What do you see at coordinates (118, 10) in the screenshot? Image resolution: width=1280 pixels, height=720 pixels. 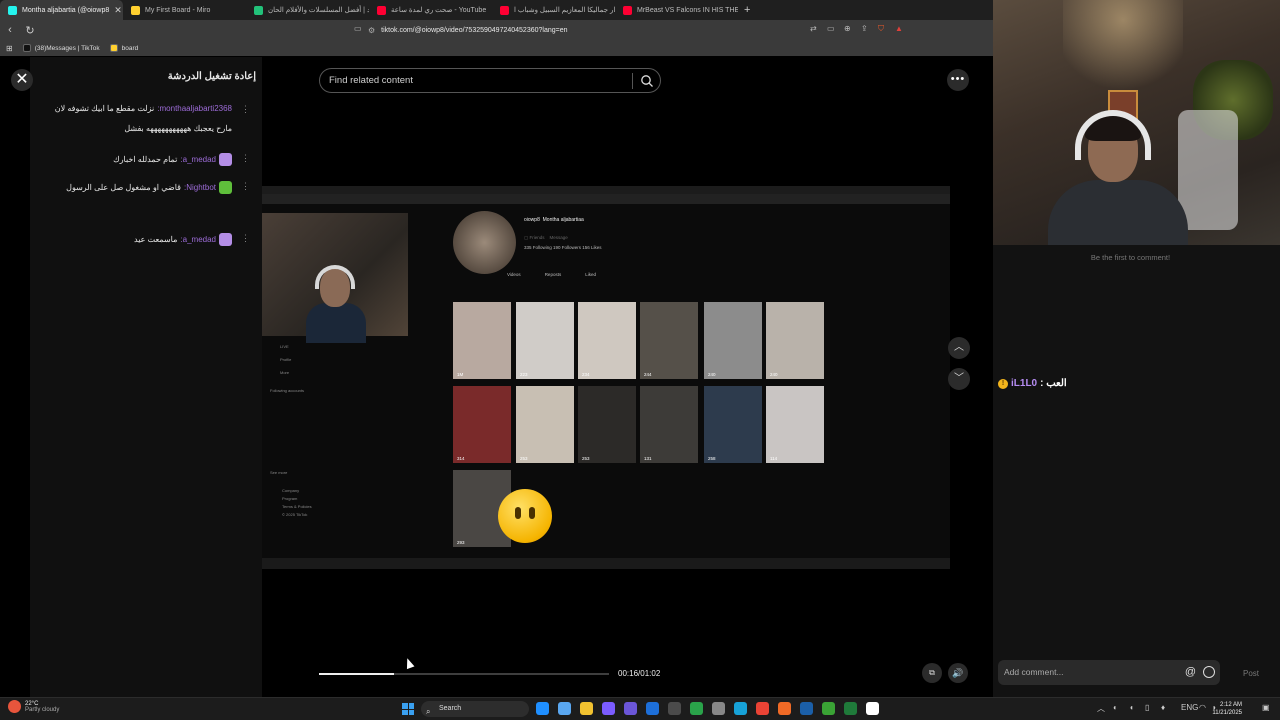 I see `tab-close-icon: ✕` at bounding box center [118, 10].